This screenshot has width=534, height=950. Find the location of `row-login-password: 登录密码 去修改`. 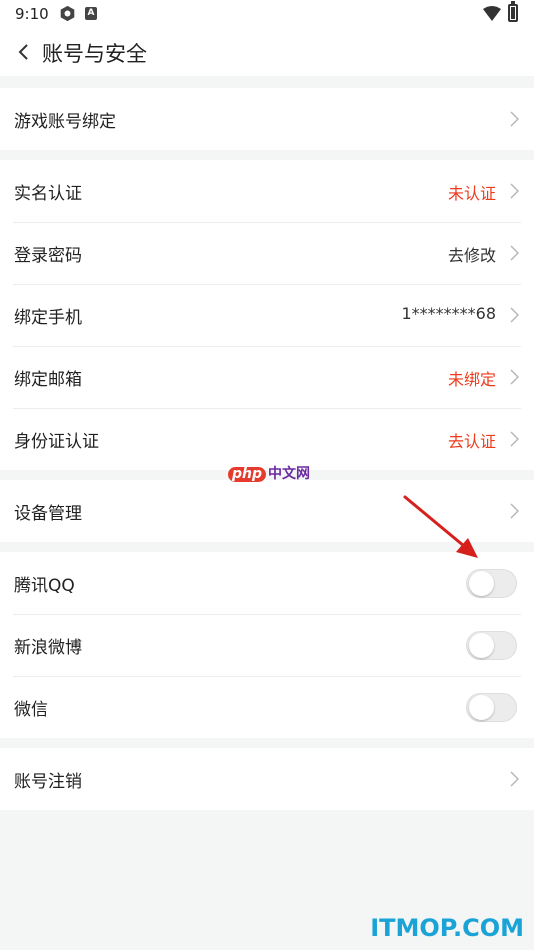

row-login-password: 登录密码 去修改 is located at coordinates (267, 253).